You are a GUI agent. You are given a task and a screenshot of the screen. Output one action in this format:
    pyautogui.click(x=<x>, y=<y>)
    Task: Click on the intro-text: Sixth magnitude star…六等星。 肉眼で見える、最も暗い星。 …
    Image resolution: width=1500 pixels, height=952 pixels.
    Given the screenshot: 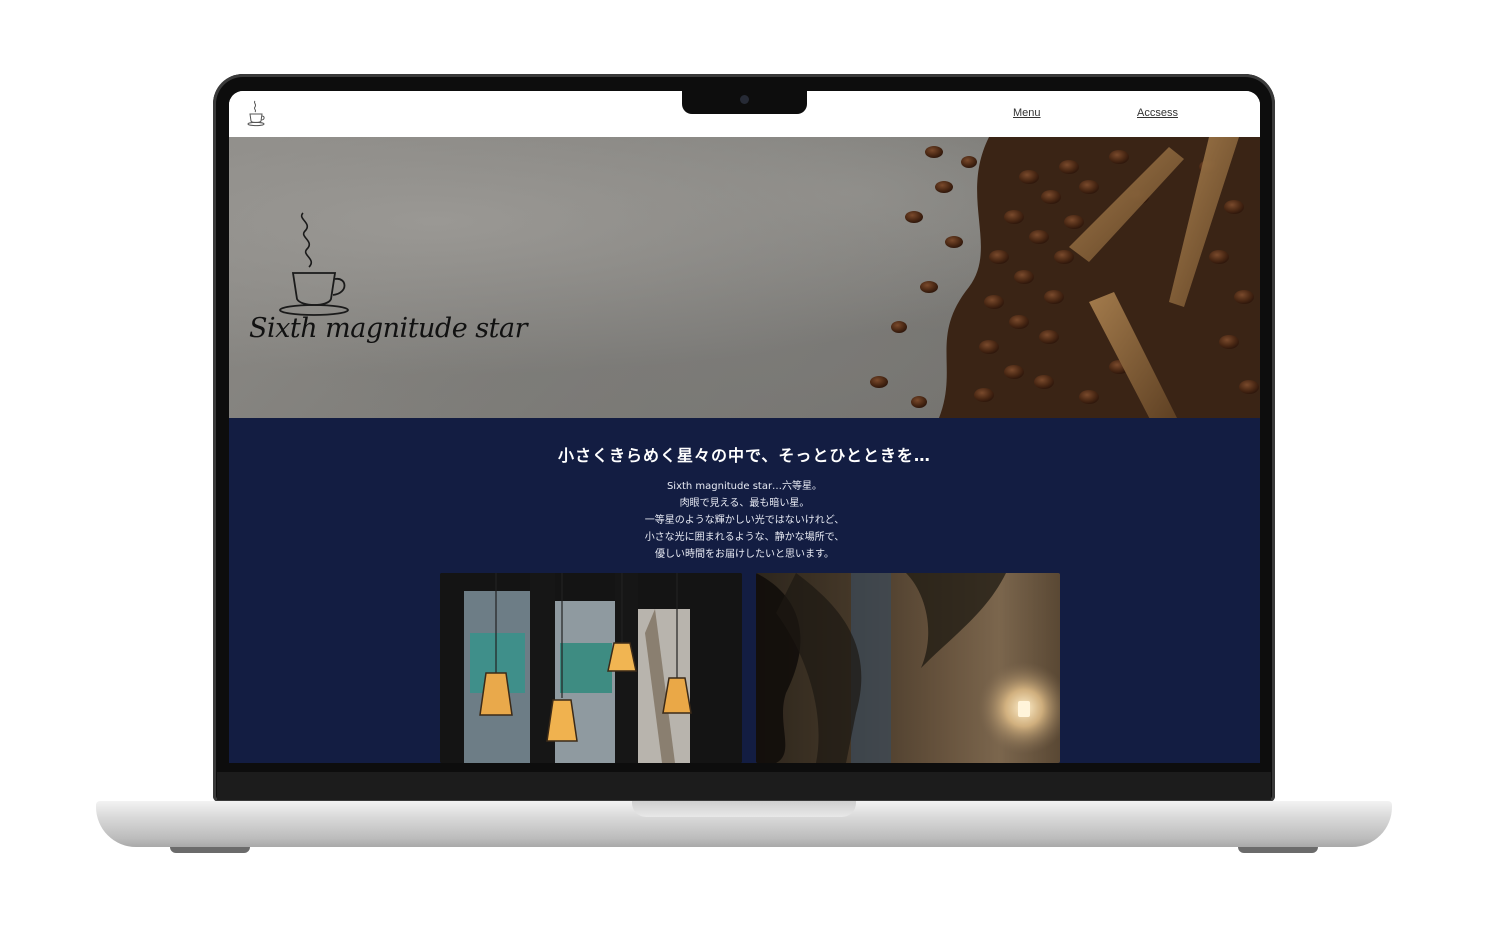 What is the action you would take?
    pyautogui.click(x=744, y=520)
    